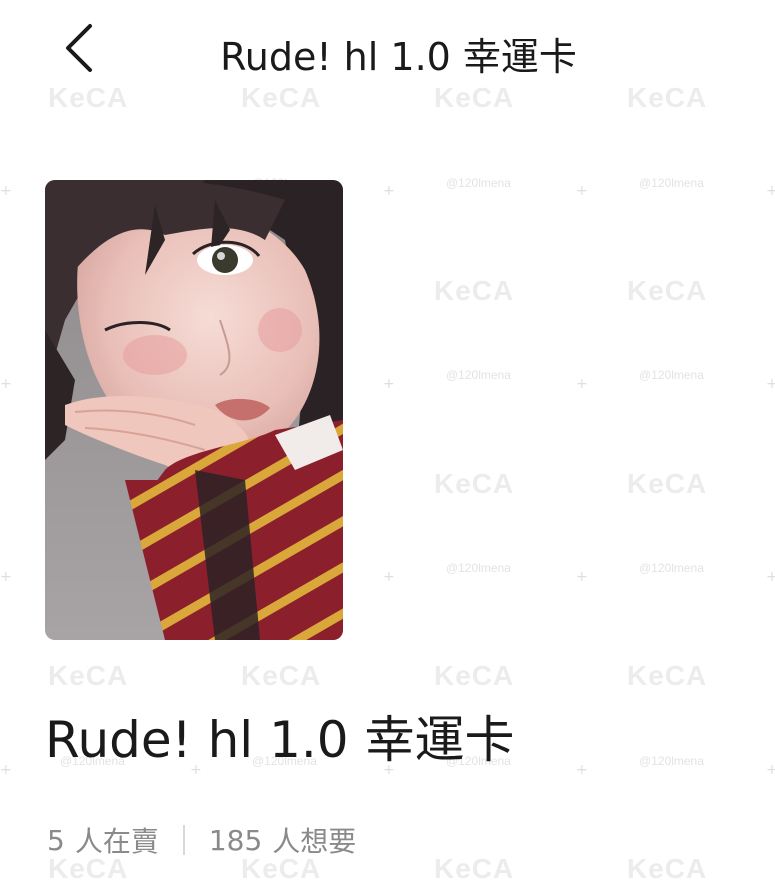 The width and height of the screenshot is (775, 895). I want to click on wanting-label: 人想要, so click(314, 841).